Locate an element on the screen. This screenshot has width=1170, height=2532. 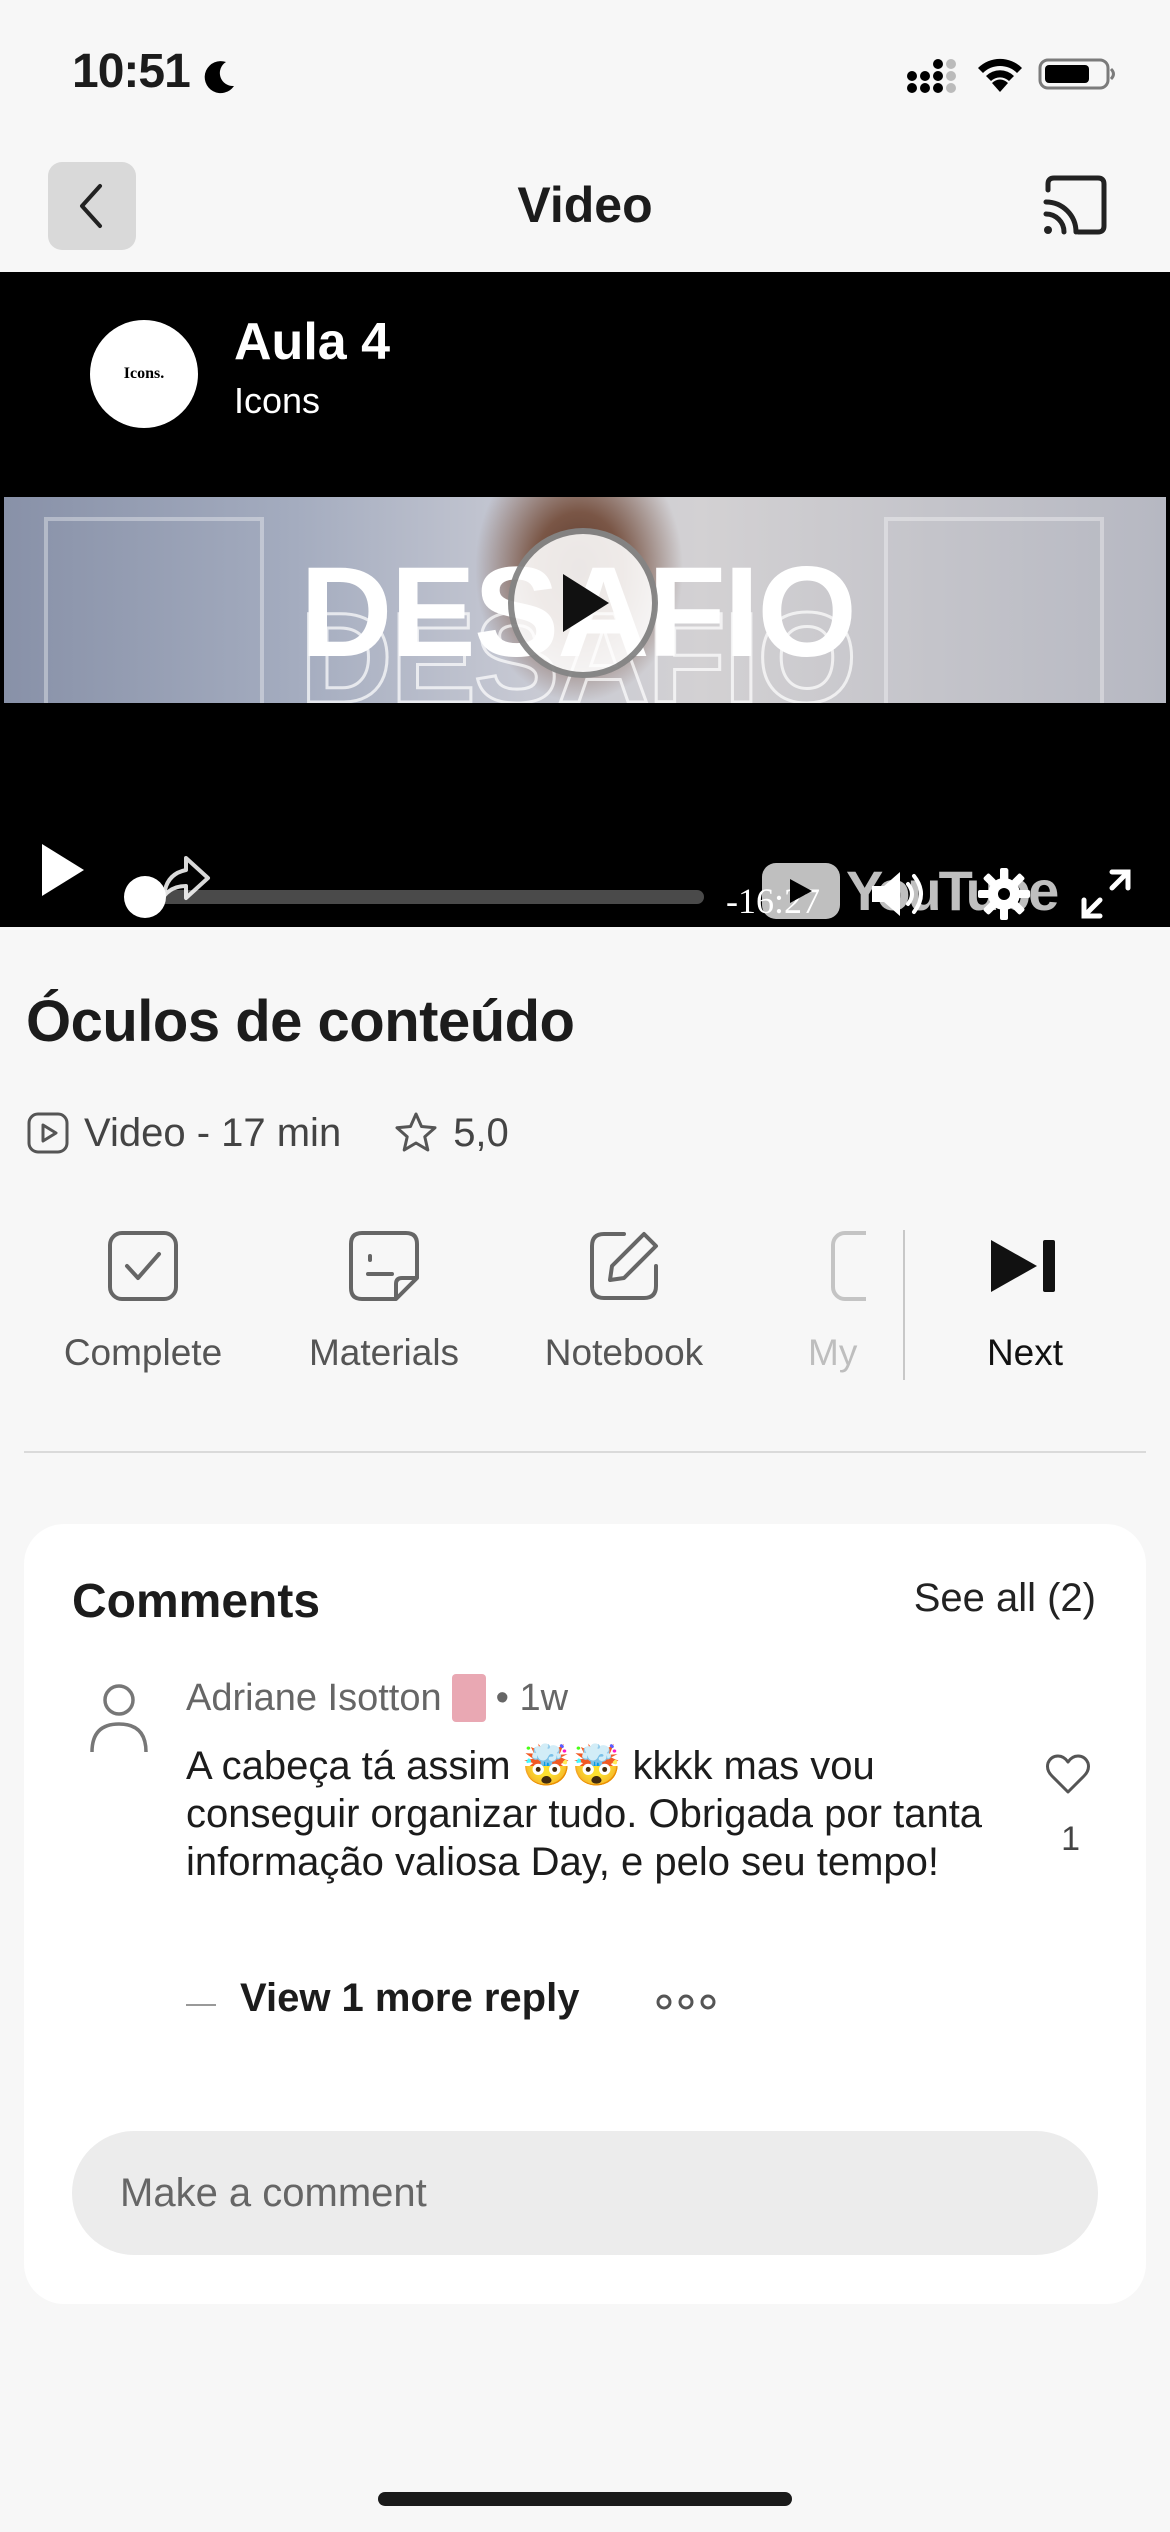
materials-label: Materials is located at coordinates (384, 1352).